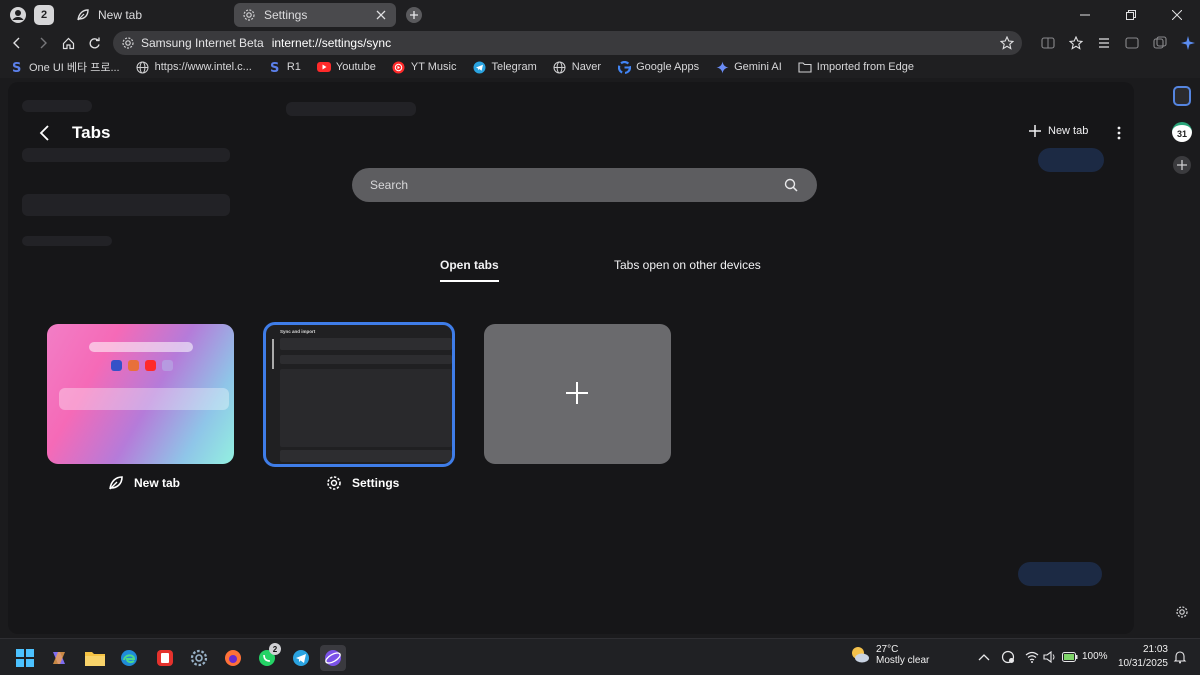 The width and height of the screenshot is (1200, 675). What do you see at coordinates (25, 658) in the screenshot?
I see `start-icon` at bounding box center [25, 658].